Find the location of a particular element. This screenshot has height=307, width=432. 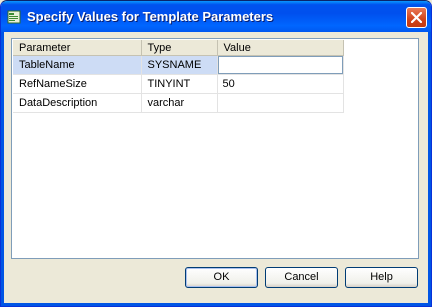

column-header-type: Type is located at coordinates (179, 48).